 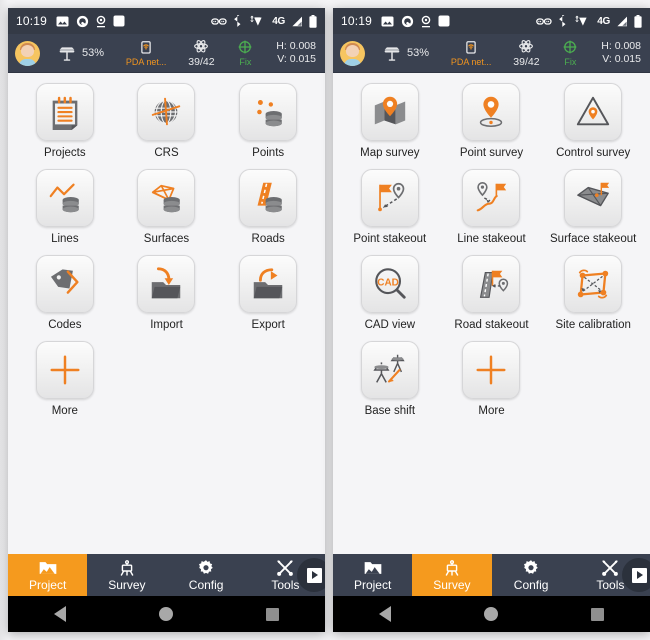 I want to click on grid-item-crs: CRS, so click(x=167, y=121).